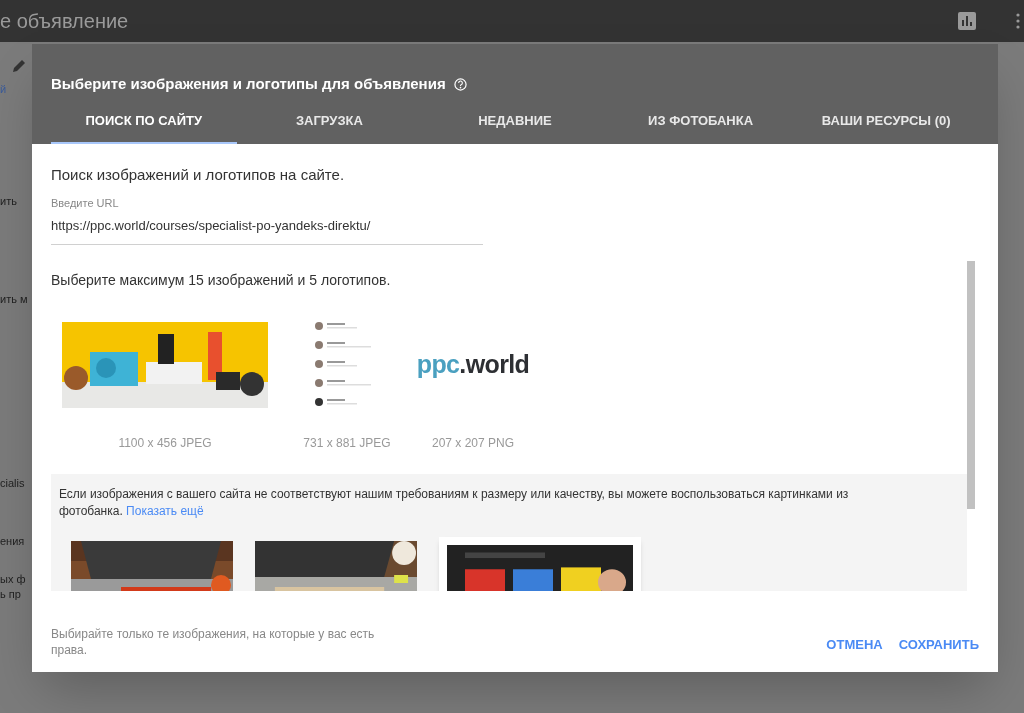 The height and width of the screenshot is (713, 1024). Describe the element at coordinates (540, 564) in the screenshot. I see `stock-image` at that location.